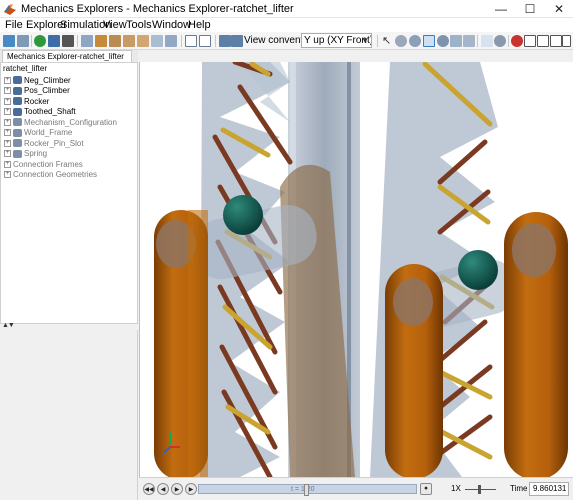 The height and width of the screenshot is (500, 573). Describe the element at coordinates (149, 489) in the screenshot. I see `skip-to-start-button: ◀◀` at that location.